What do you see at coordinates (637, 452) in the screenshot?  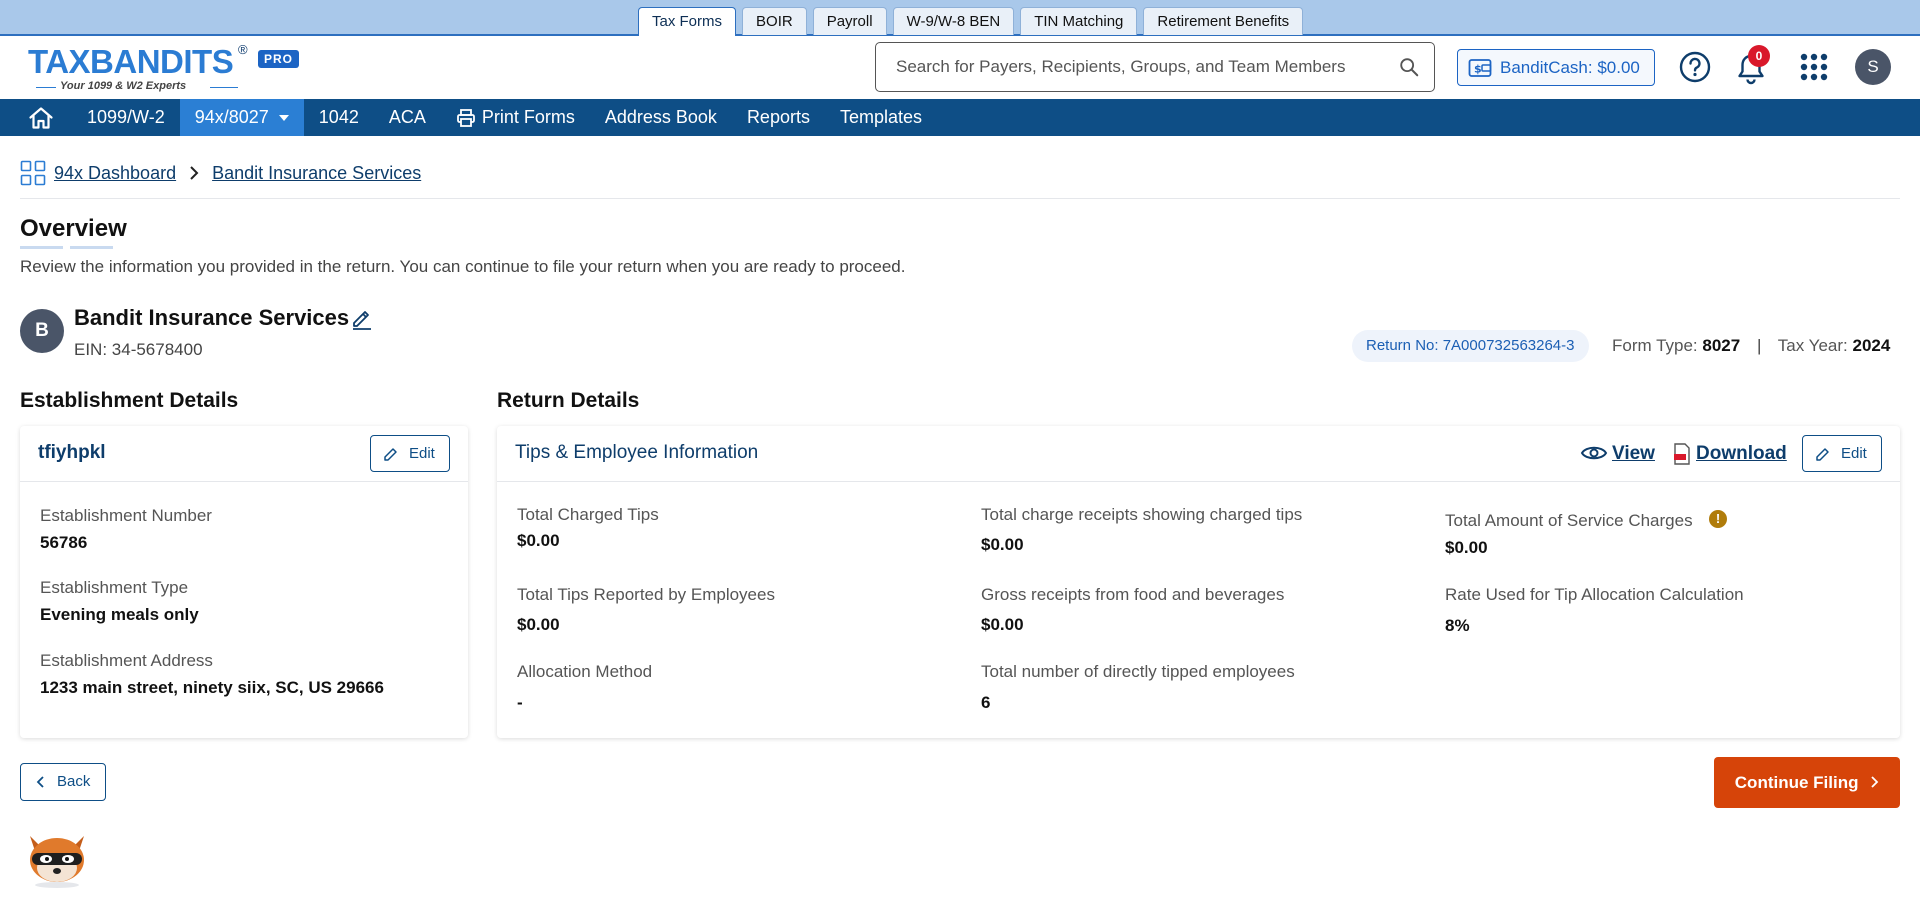 I see `tips-employee-info-title: Tips & Employee Information` at bounding box center [637, 452].